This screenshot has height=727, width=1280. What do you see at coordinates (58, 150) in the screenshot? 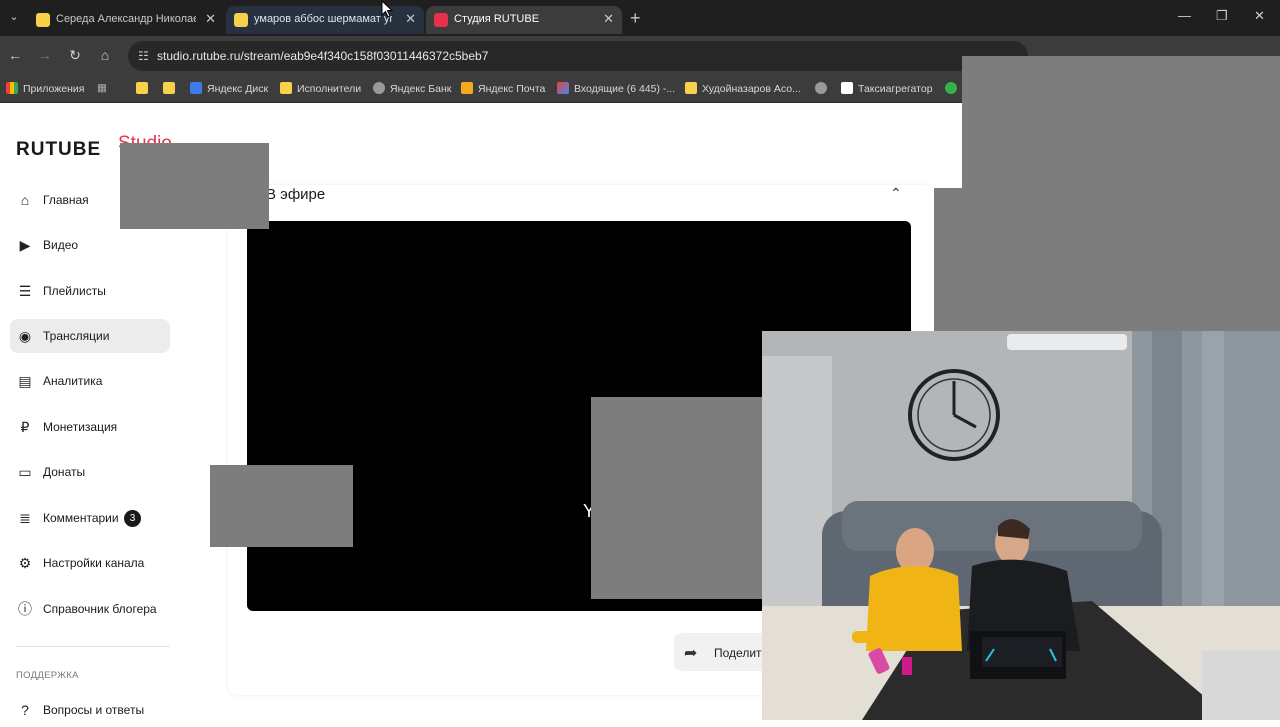
I see `rutube-logo: RUTUBE` at bounding box center [58, 150].